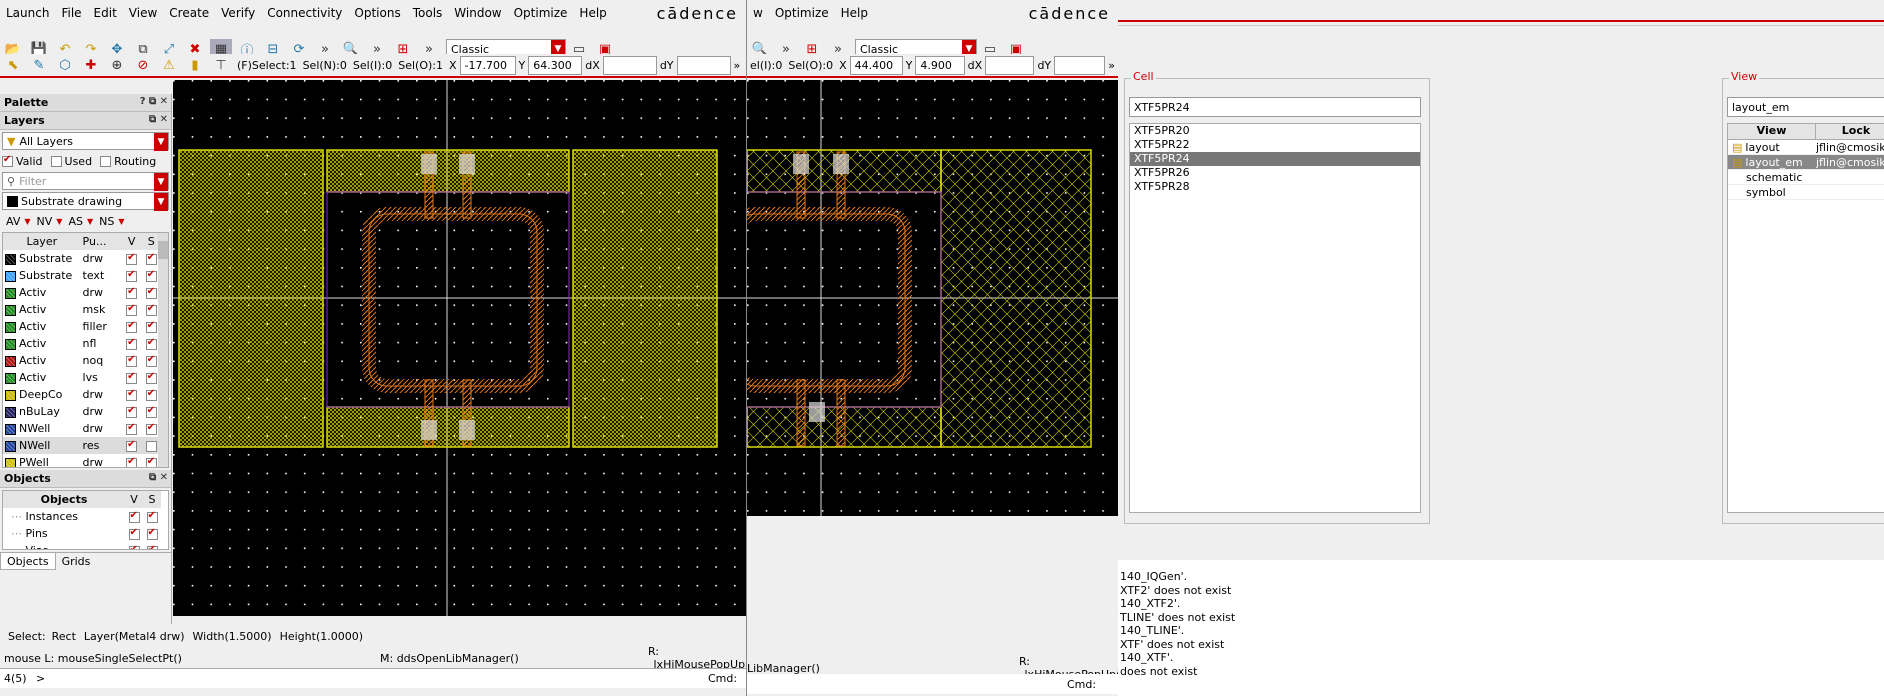 This screenshot has height=696, width=1884. What do you see at coordinates (82, 428) in the screenshot?
I see `layer-row: NWell drw` at bounding box center [82, 428].